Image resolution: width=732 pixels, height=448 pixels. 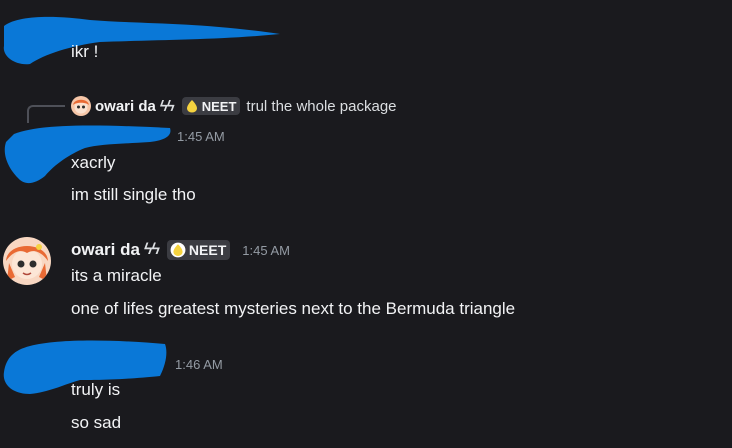 What do you see at coordinates (96, 422) in the screenshot?
I see `message-text: so sad` at bounding box center [96, 422].